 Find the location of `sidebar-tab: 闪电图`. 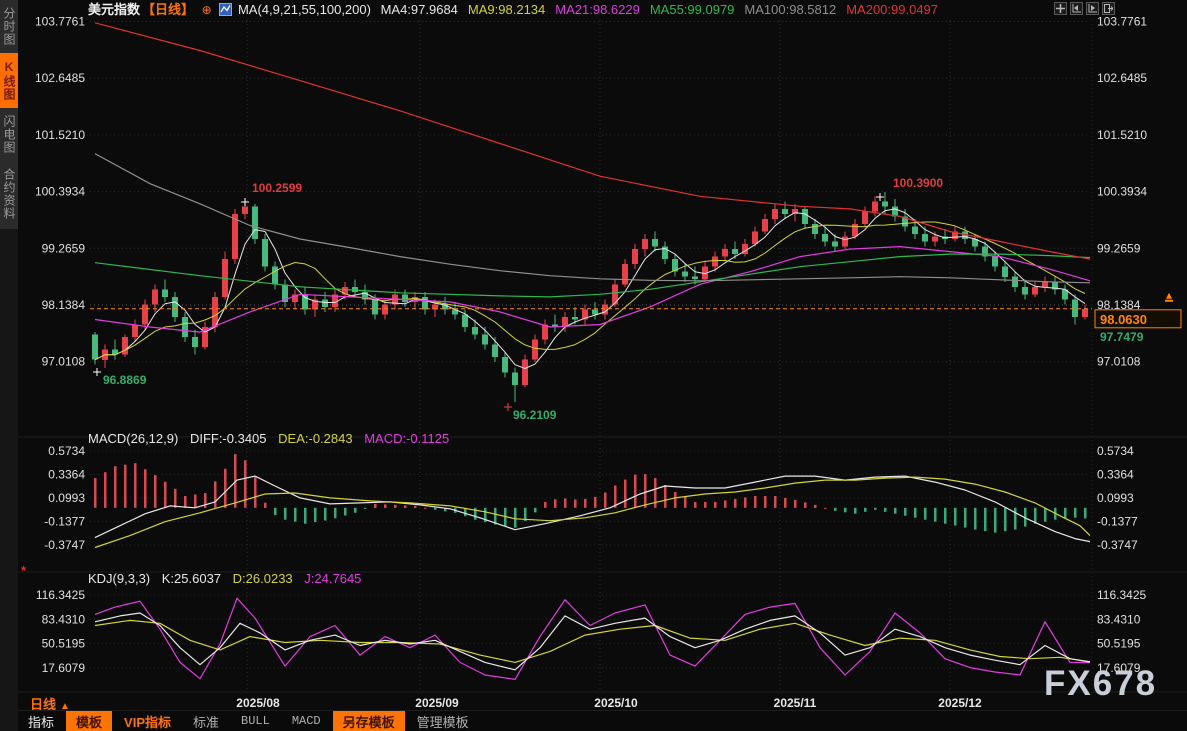

sidebar-tab: 闪电图 is located at coordinates (9, 134).